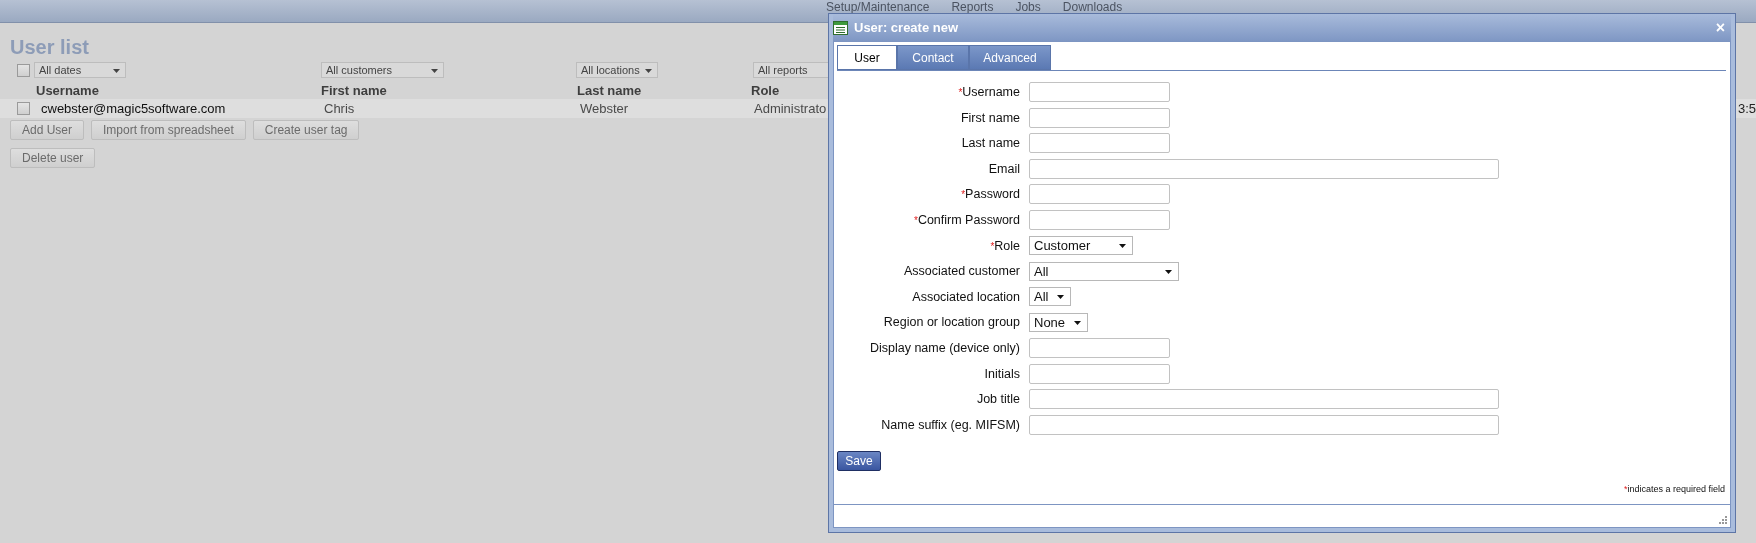 This screenshot has height=543, width=1756. I want to click on column-header: Role, so click(765, 90).